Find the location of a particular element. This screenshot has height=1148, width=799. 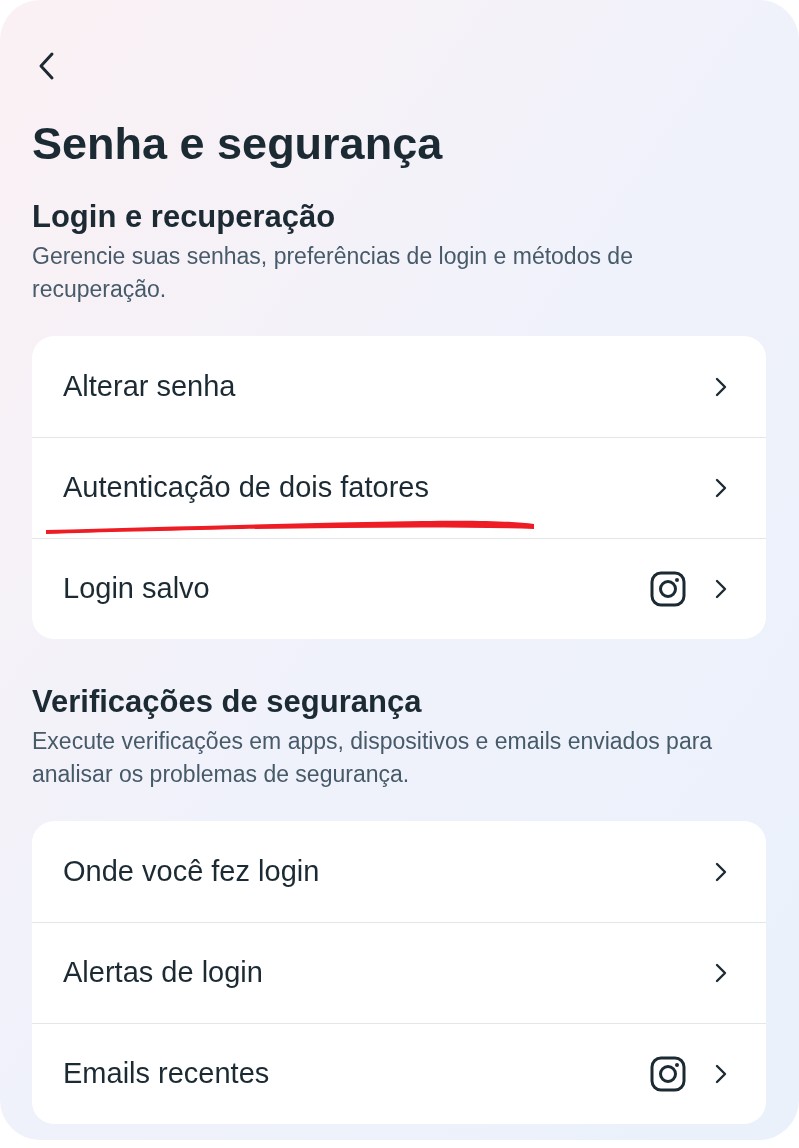

section-description: Execute verificações em apps, dispositivos e emails enviados para analisar os problemas de segurança. is located at coordinates (373, 758).